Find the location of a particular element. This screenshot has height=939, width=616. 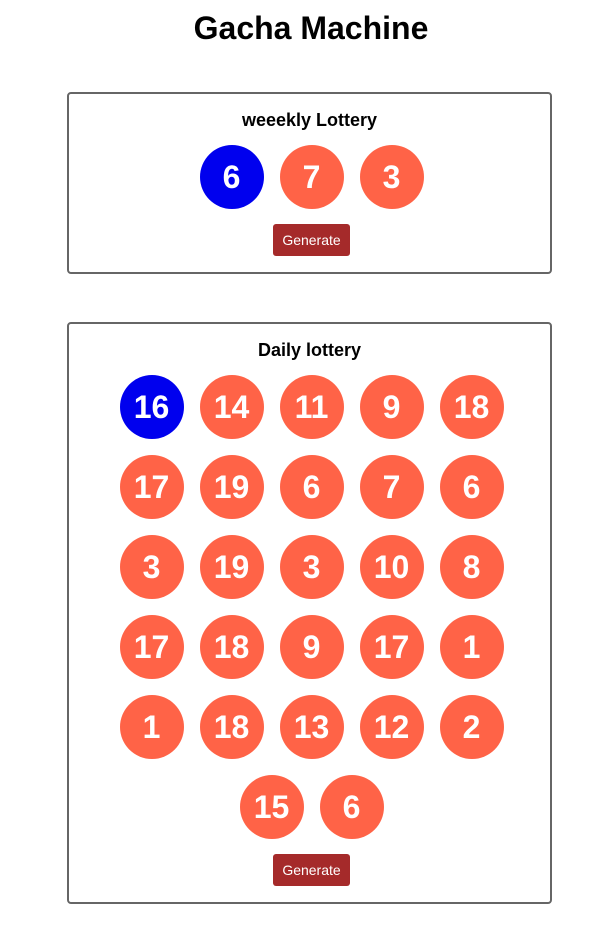

lottery-ball: 12 is located at coordinates (391, 727).